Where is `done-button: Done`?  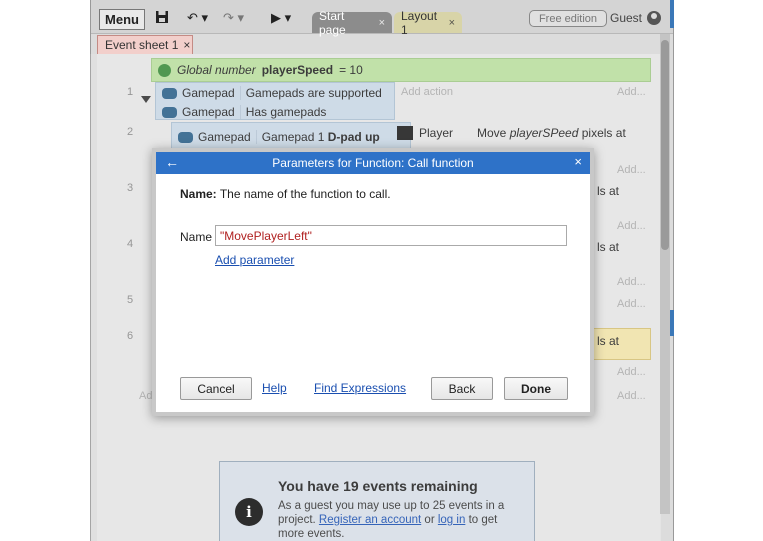 done-button: Done is located at coordinates (536, 388).